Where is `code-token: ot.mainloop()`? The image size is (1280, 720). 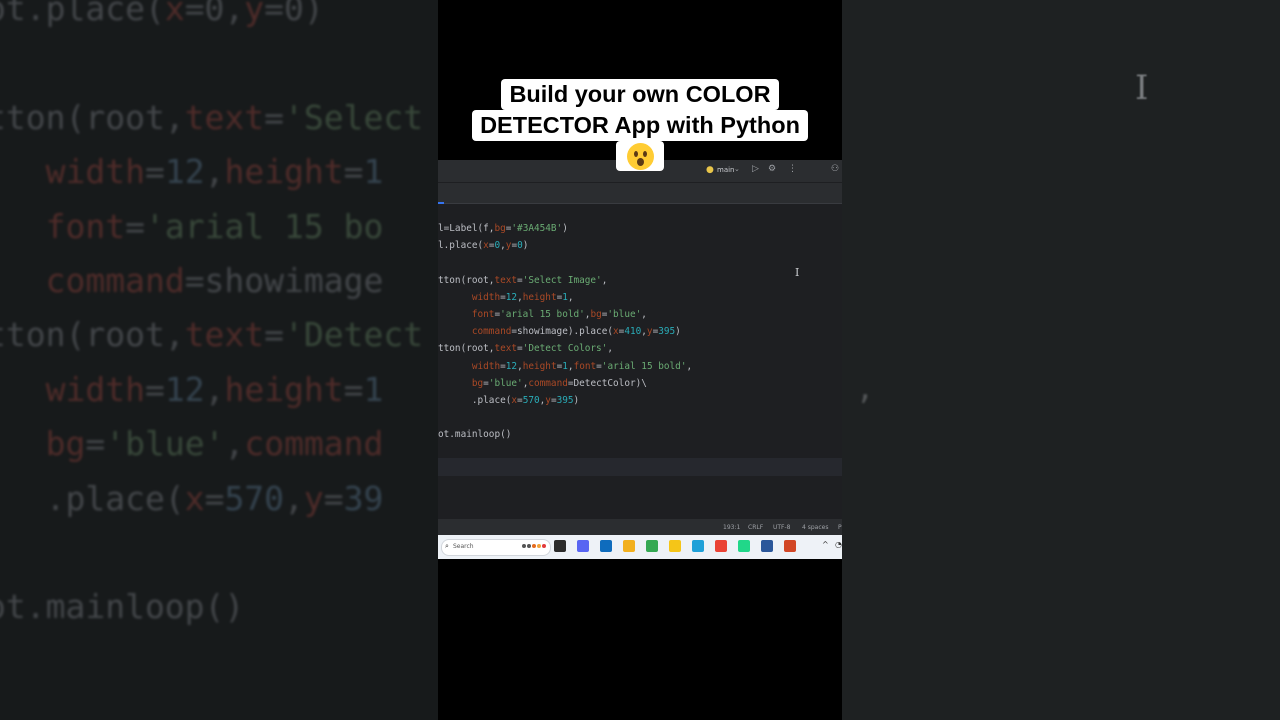
code-token: ot.mainloop() is located at coordinates (475, 435).